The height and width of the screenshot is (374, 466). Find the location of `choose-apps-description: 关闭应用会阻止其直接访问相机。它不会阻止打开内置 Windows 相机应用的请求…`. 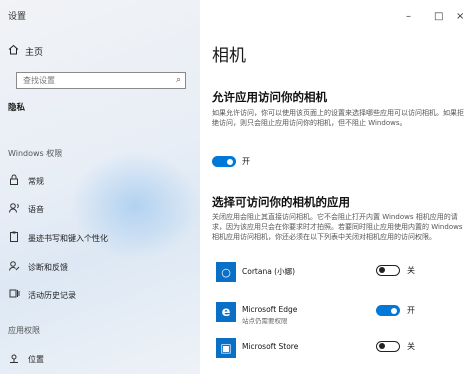

choose-apps-description: 关闭应用会阻止其直接访问相机。它不会阻止打开内置 Windows 相机应用的请求… is located at coordinates (337, 227).